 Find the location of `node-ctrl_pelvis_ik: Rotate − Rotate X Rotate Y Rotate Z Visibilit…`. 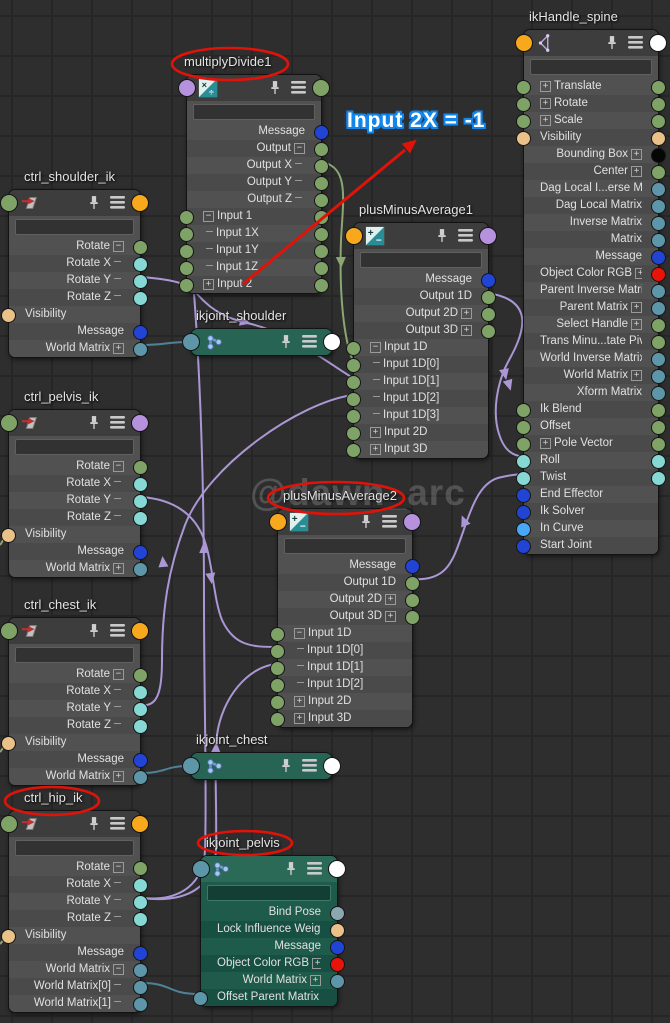

node-ctrl_pelvis_ik: Rotate − Rotate X Rotate Y Rotate Z Visibilit… is located at coordinates (74, 493).